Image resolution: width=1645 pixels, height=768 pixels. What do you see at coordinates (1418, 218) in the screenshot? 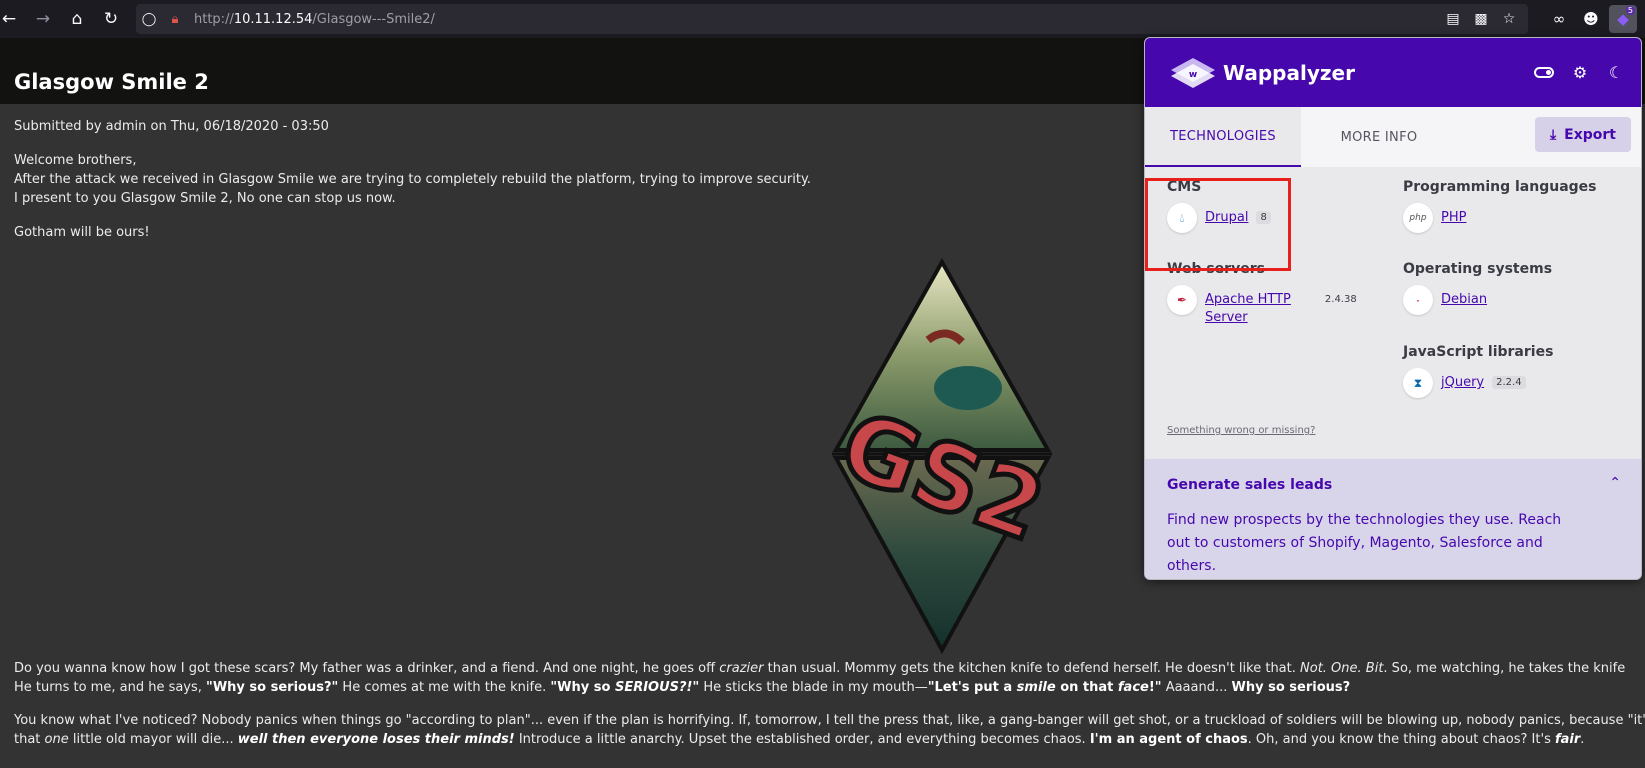
I see `php-icon: php` at bounding box center [1418, 218].